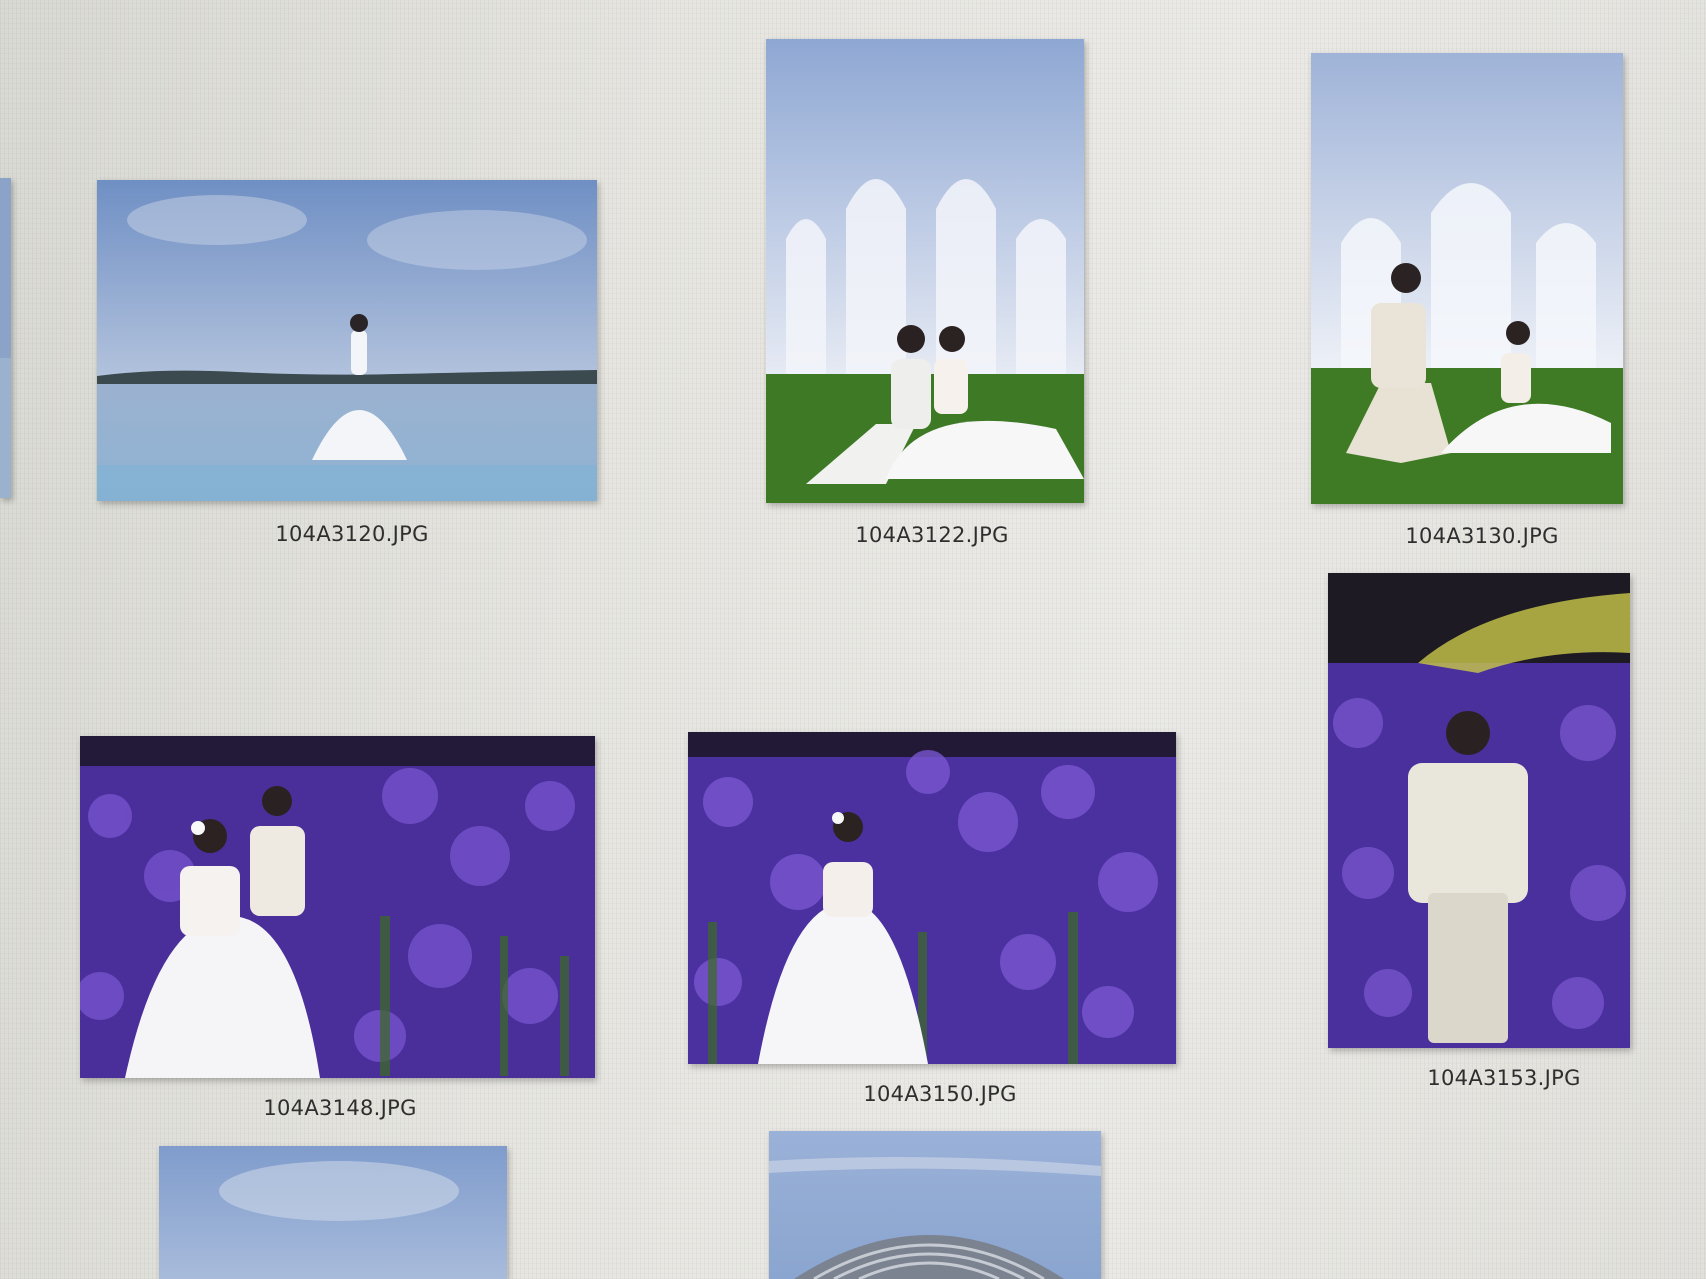 The width and height of the screenshot is (1706, 1279). Describe the element at coordinates (339, 1108) in the screenshot. I see `file-name-label: 104A3148.JPG` at that location.